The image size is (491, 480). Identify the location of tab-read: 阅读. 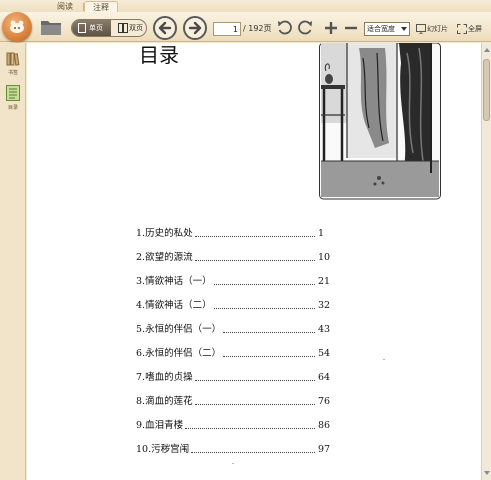
(66, 6).